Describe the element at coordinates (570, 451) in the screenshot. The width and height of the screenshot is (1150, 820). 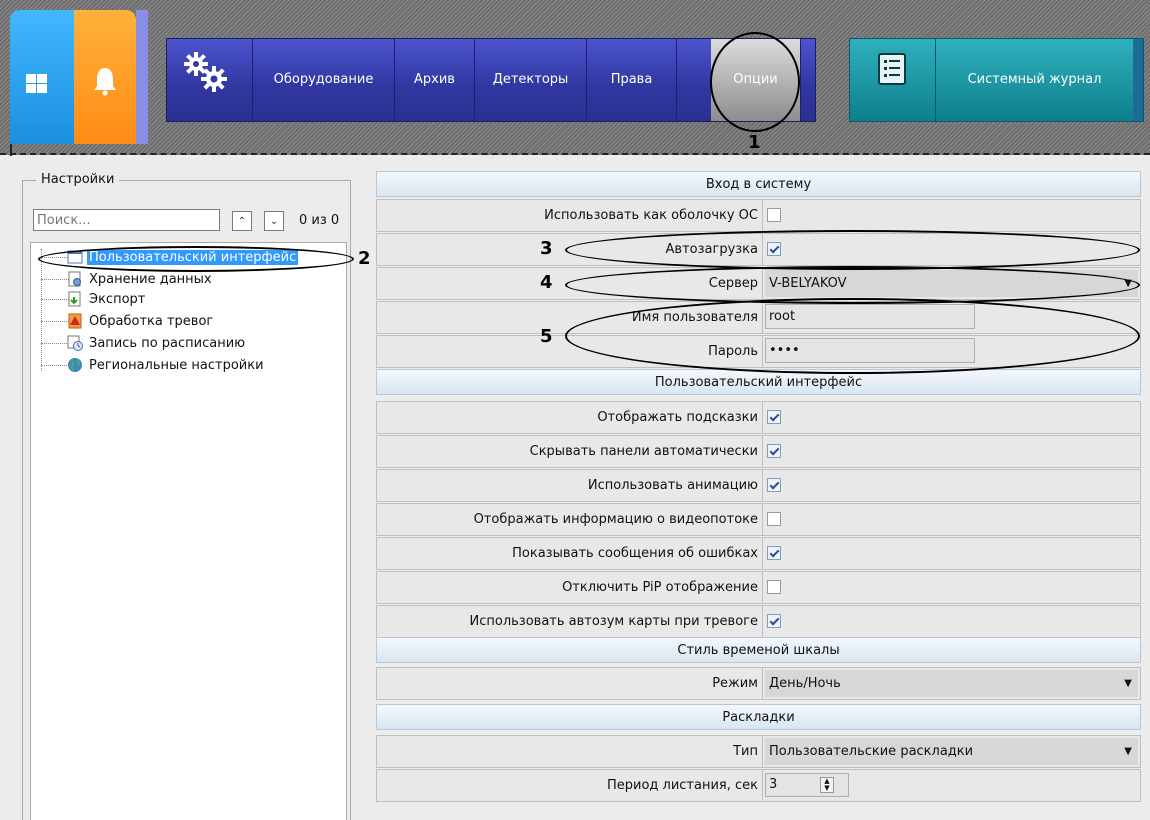
I see `option-label: Скрывать панели автоматически` at that location.